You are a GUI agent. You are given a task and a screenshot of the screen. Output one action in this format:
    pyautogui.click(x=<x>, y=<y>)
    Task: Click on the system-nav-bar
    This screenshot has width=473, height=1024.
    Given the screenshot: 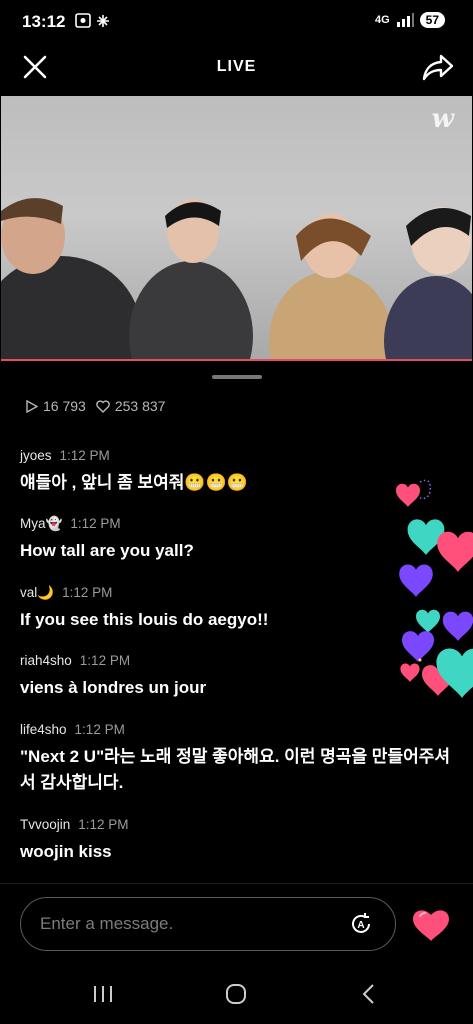 What is the action you would take?
    pyautogui.click(x=236, y=996)
    